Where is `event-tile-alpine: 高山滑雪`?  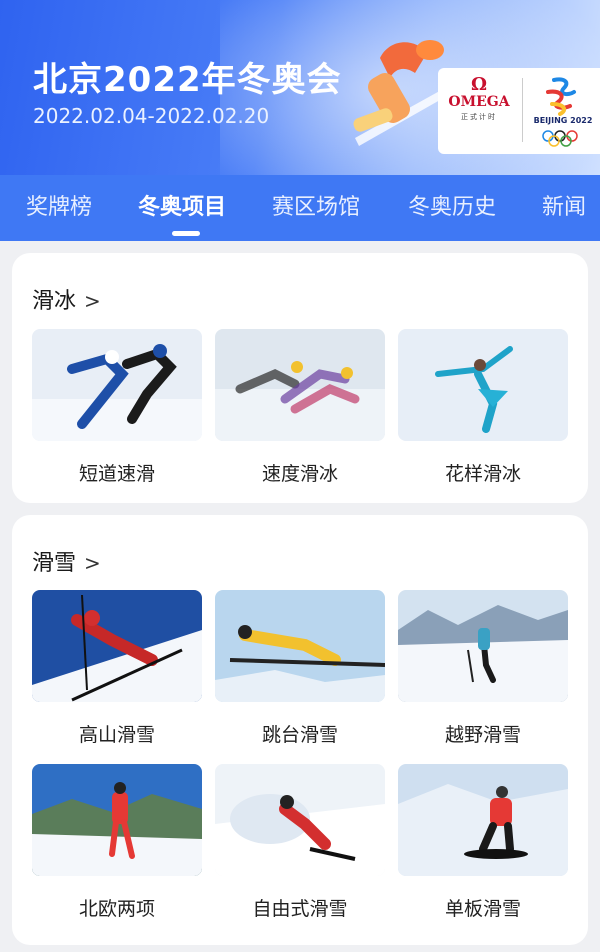
event-tile-alpine: 高山滑雪 is located at coordinates (117, 668).